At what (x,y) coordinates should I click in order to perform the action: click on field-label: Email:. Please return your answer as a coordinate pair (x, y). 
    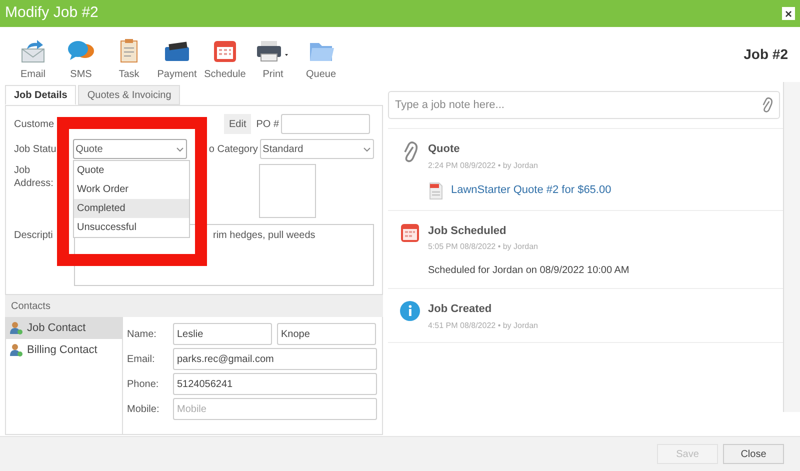
    Looking at the image, I should click on (141, 359).